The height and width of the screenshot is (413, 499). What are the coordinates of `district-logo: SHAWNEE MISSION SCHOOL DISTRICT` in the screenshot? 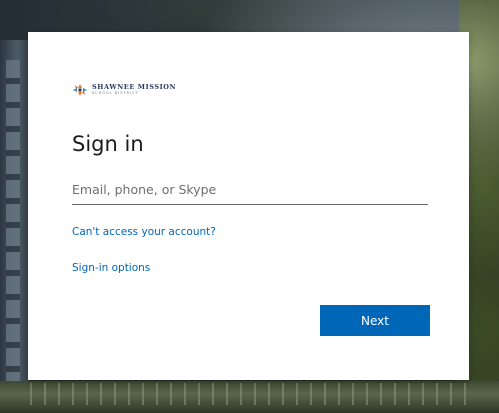 It's located at (124, 90).